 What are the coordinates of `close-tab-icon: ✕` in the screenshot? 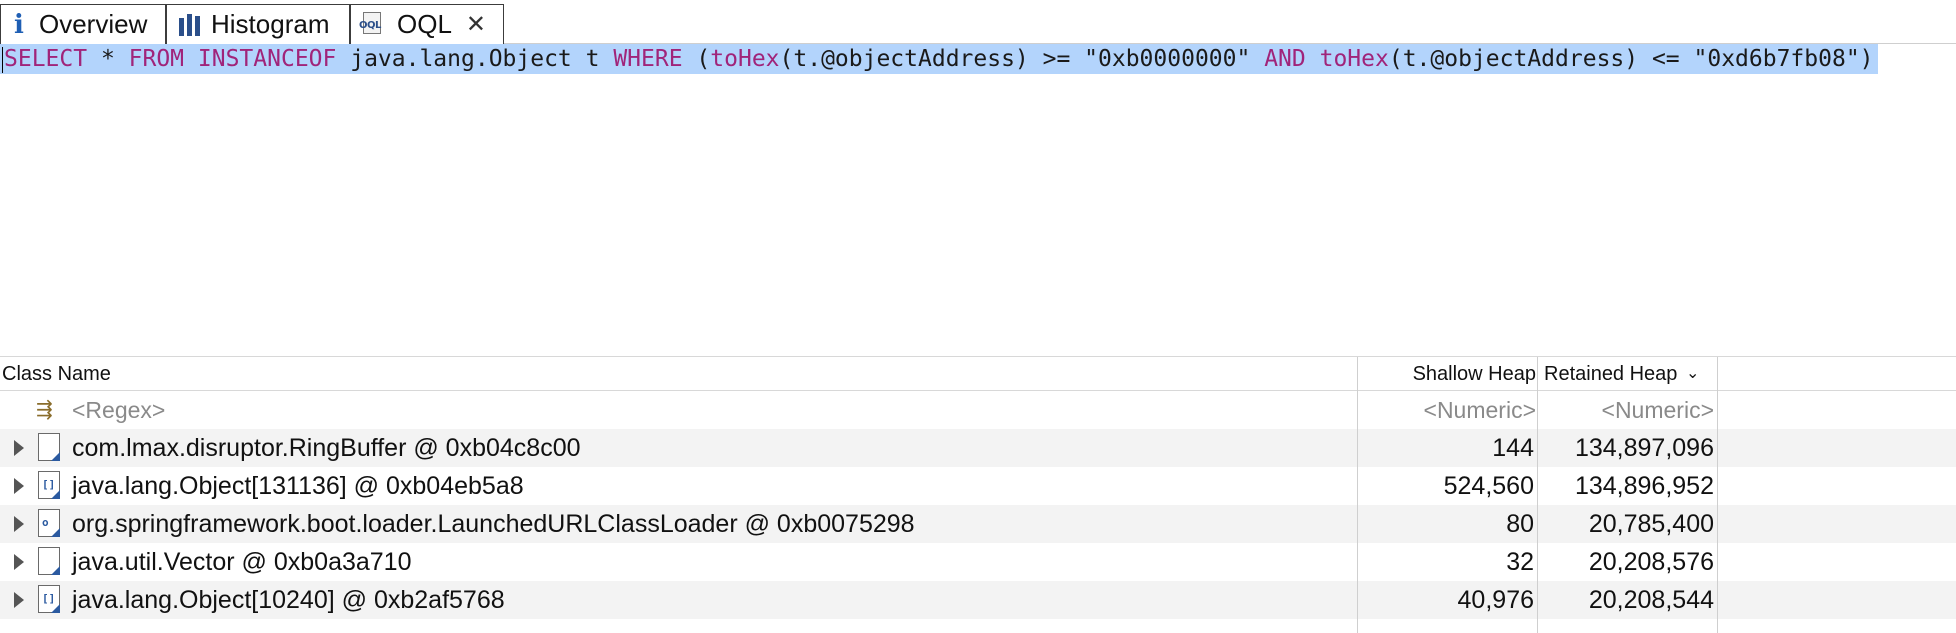 It's located at (476, 24).